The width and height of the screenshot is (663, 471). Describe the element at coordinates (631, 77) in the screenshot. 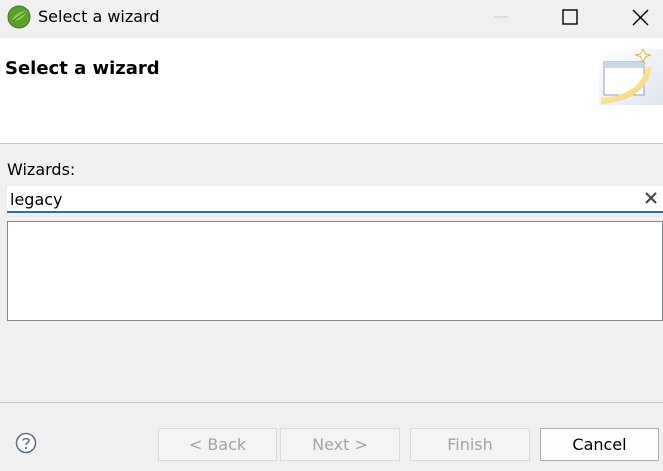

I see `new-wizard-banner-icon` at that location.